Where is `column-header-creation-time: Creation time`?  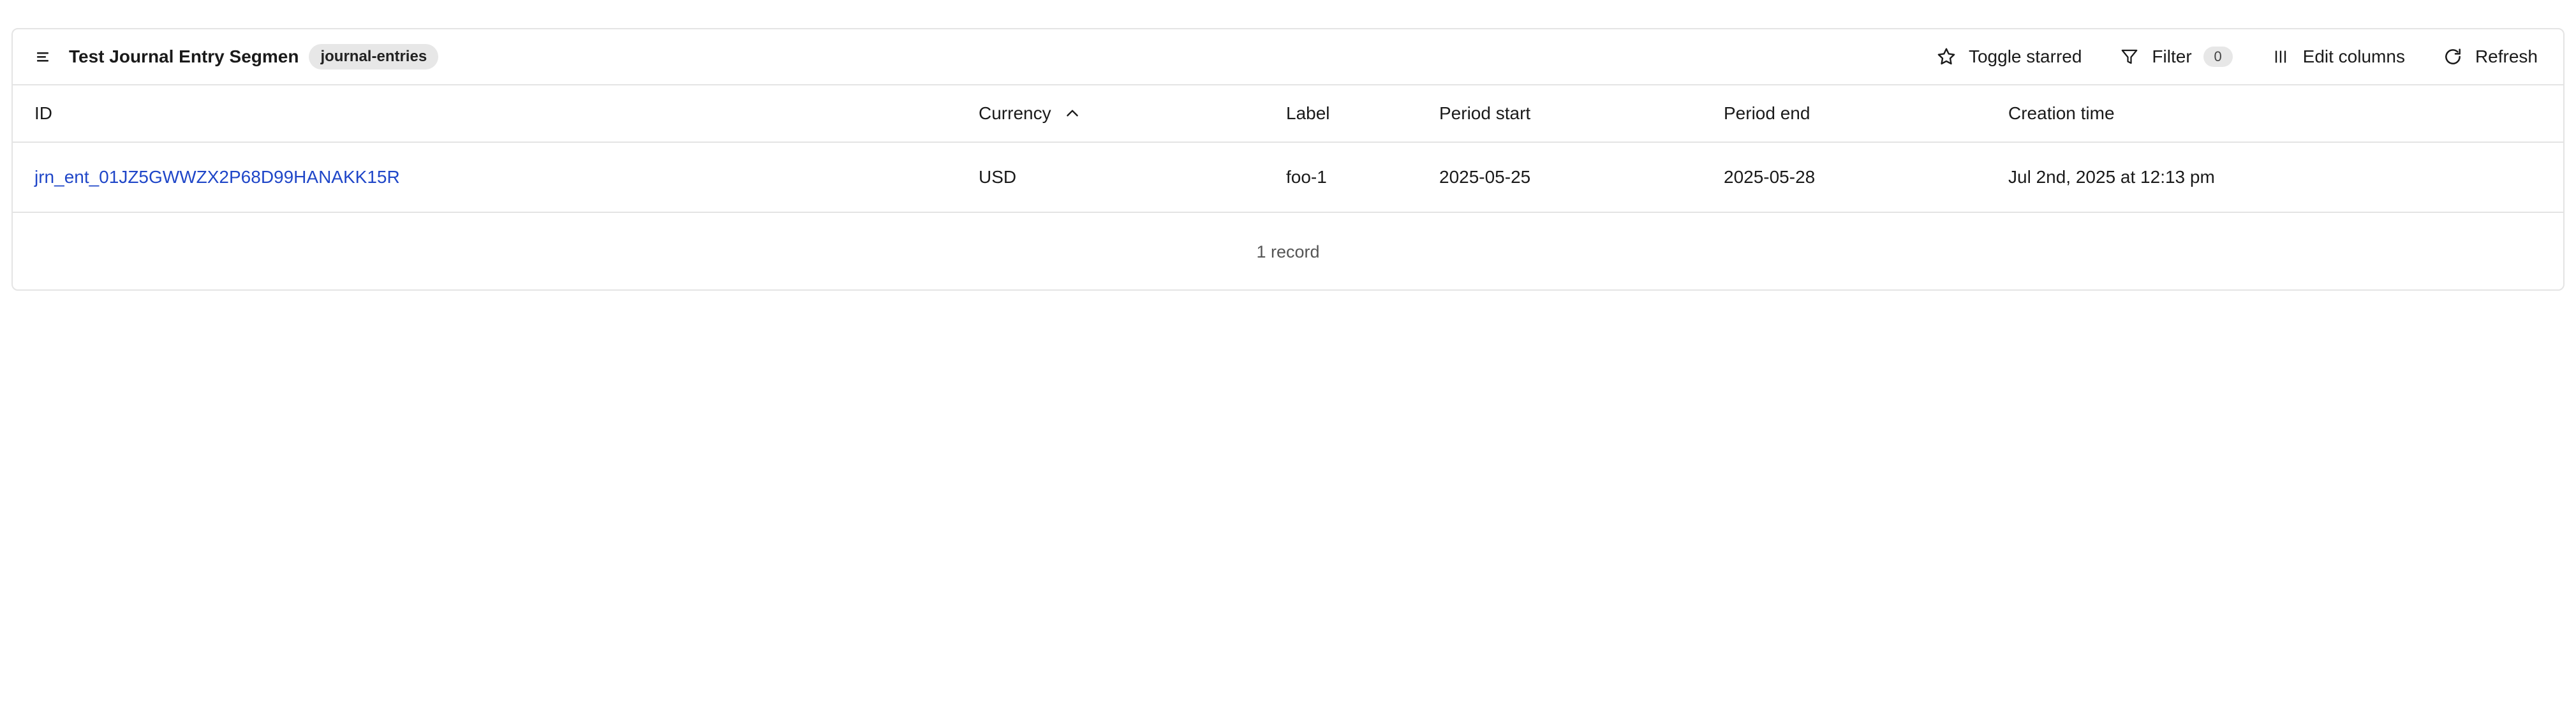
column-header-creation-time: Creation time is located at coordinates (2061, 113).